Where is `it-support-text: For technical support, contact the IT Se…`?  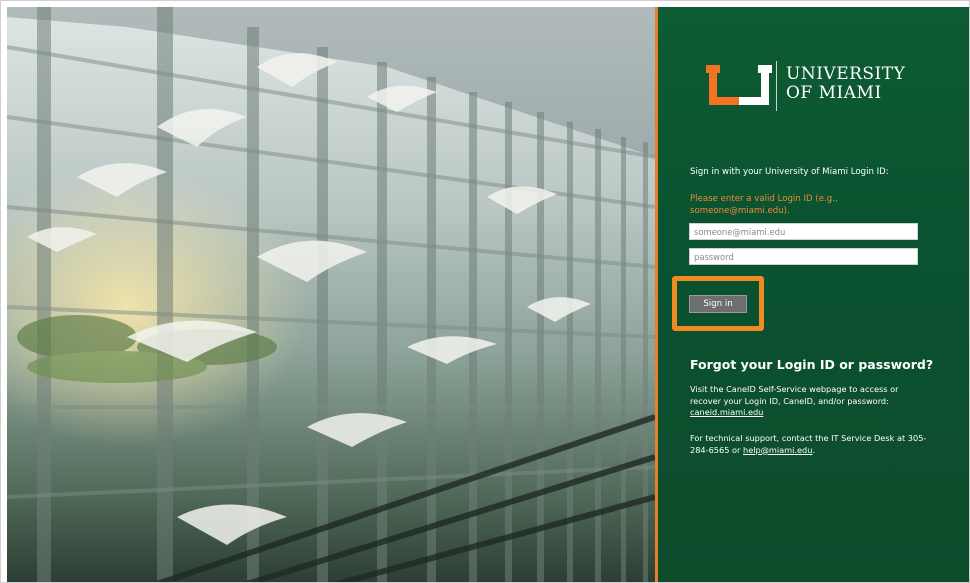
it-support-text: For technical support, contact the IT Se… is located at coordinates (812, 444).